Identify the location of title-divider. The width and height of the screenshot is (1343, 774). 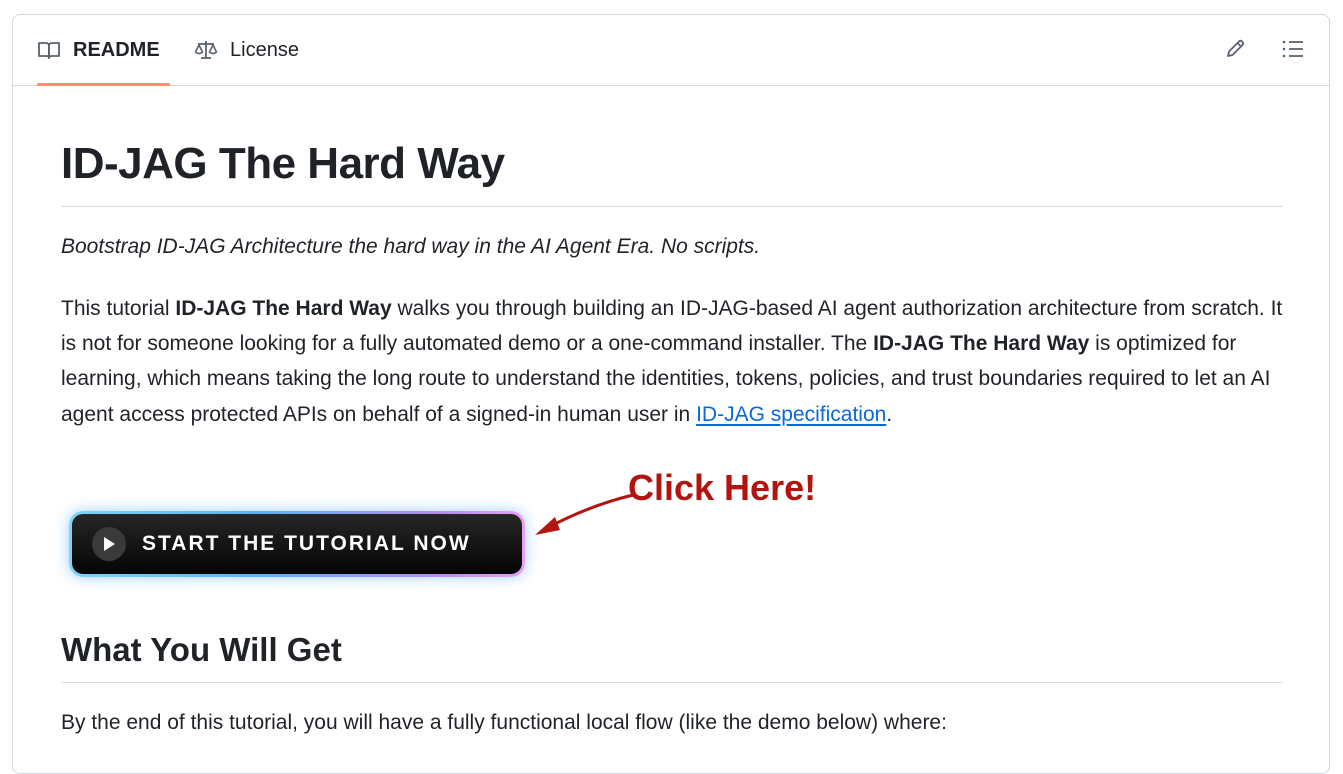
(672, 206).